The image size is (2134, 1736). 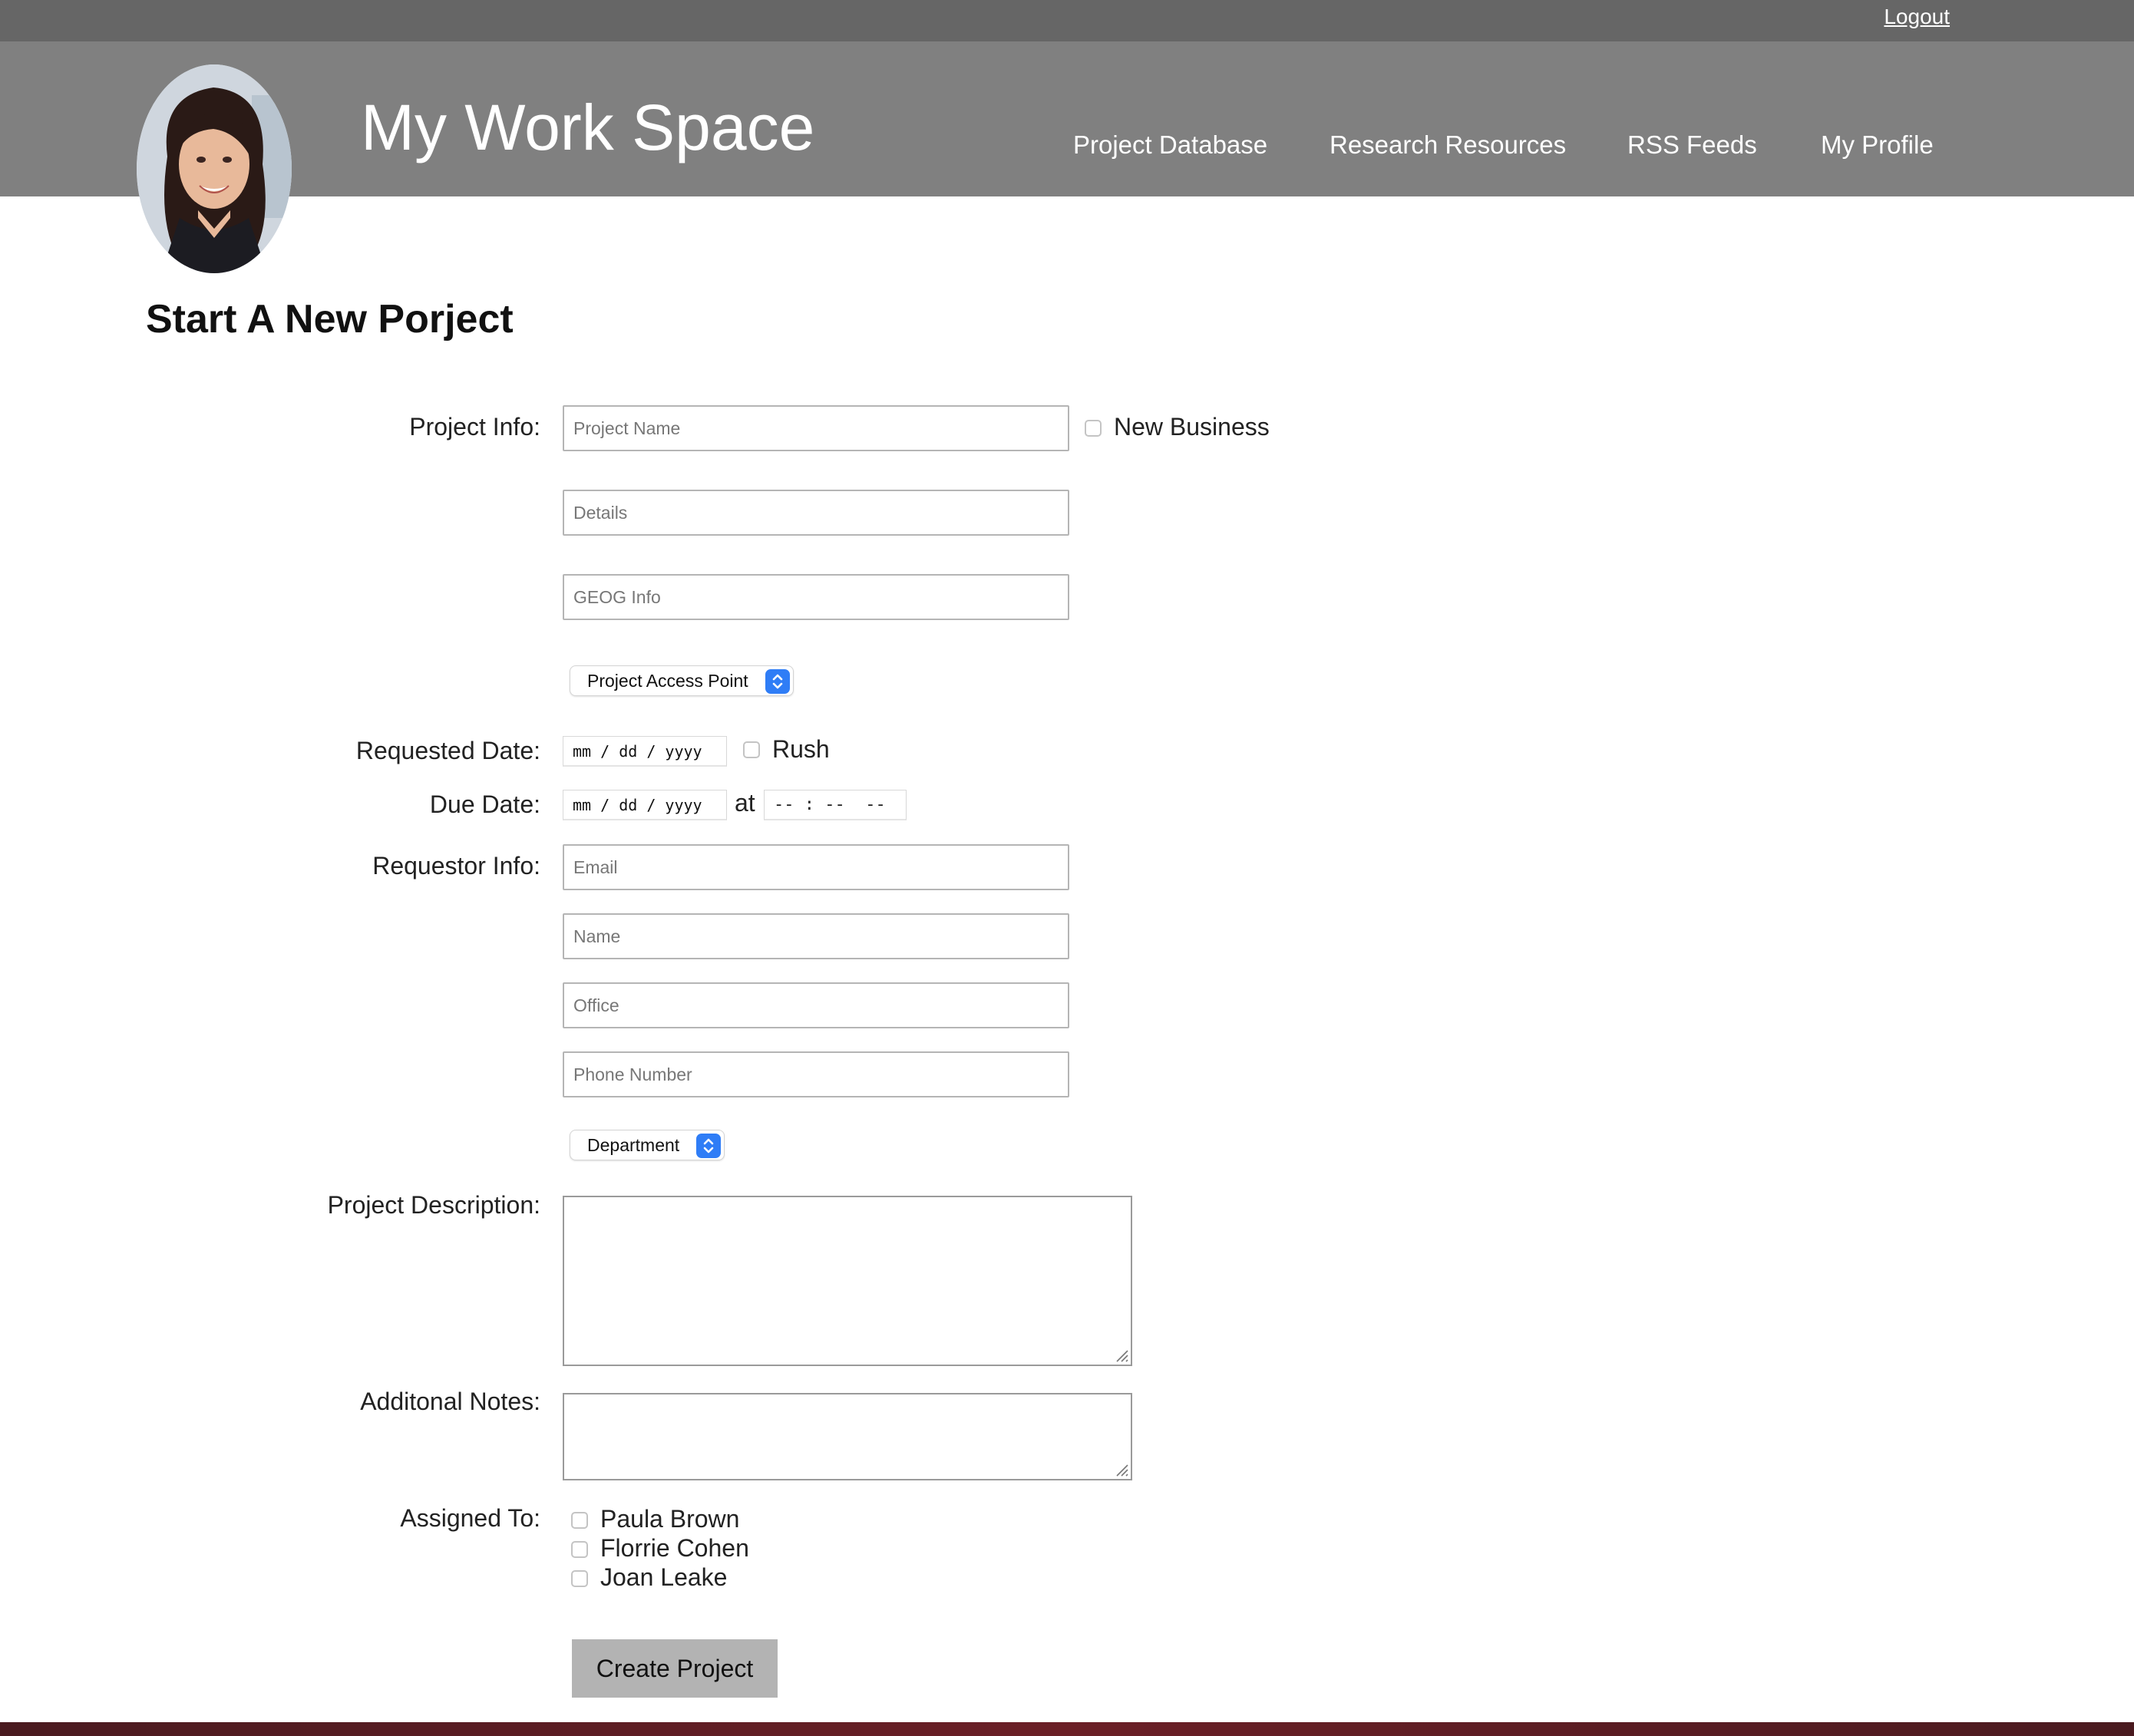 What do you see at coordinates (456, 866) in the screenshot?
I see `requestor-info-label: Requestor Info:` at bounding box center [456, 866].